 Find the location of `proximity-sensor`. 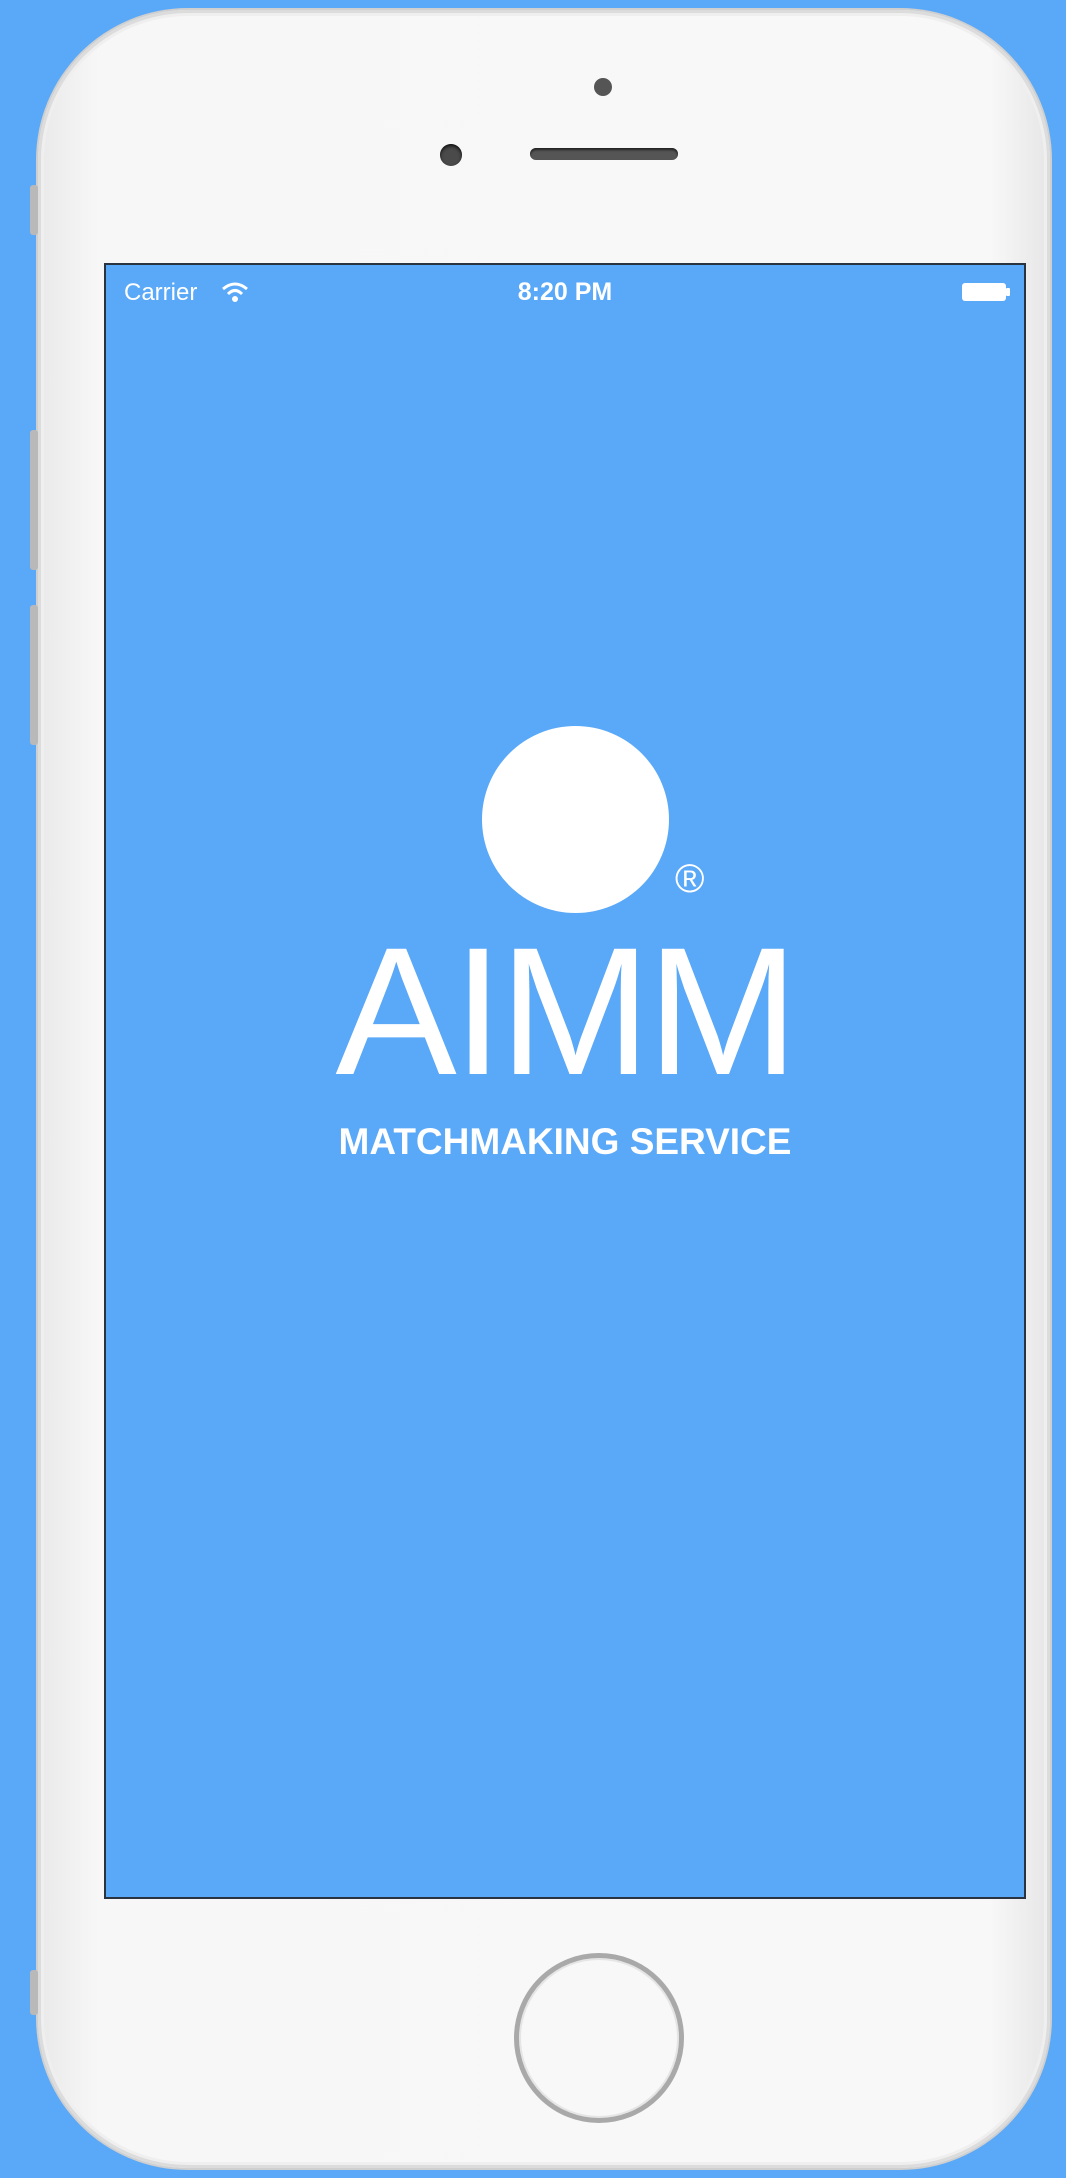

proximity-sensor is located at coordinates (603, 87).